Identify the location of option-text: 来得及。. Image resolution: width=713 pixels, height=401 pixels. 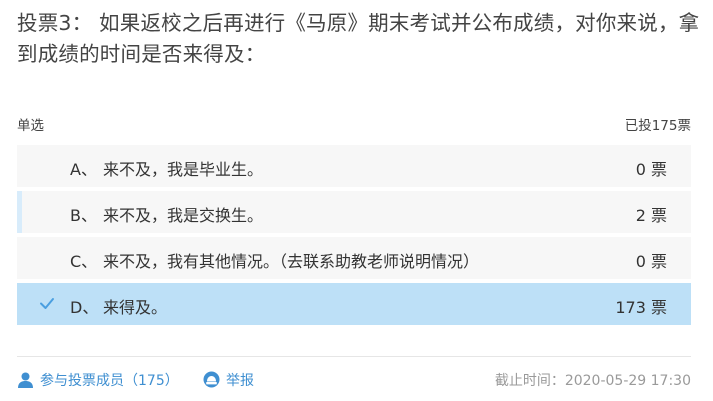
(135, 307).